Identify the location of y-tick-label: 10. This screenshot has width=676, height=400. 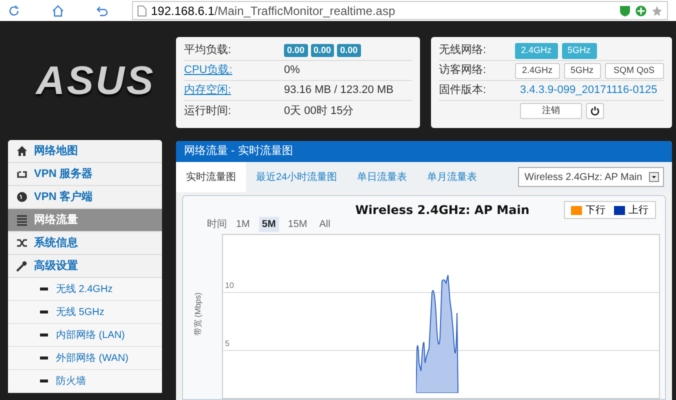
(229, 286).